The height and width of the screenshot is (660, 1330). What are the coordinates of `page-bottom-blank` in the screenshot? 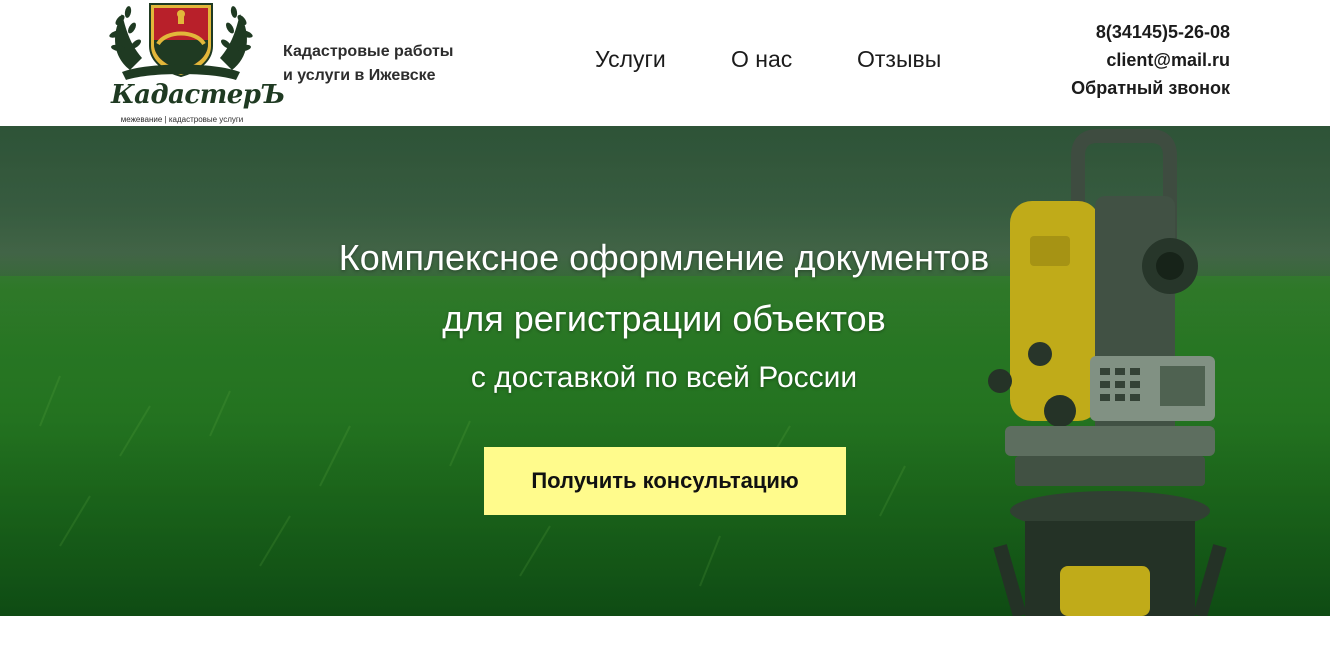 It's located at (665, 638).